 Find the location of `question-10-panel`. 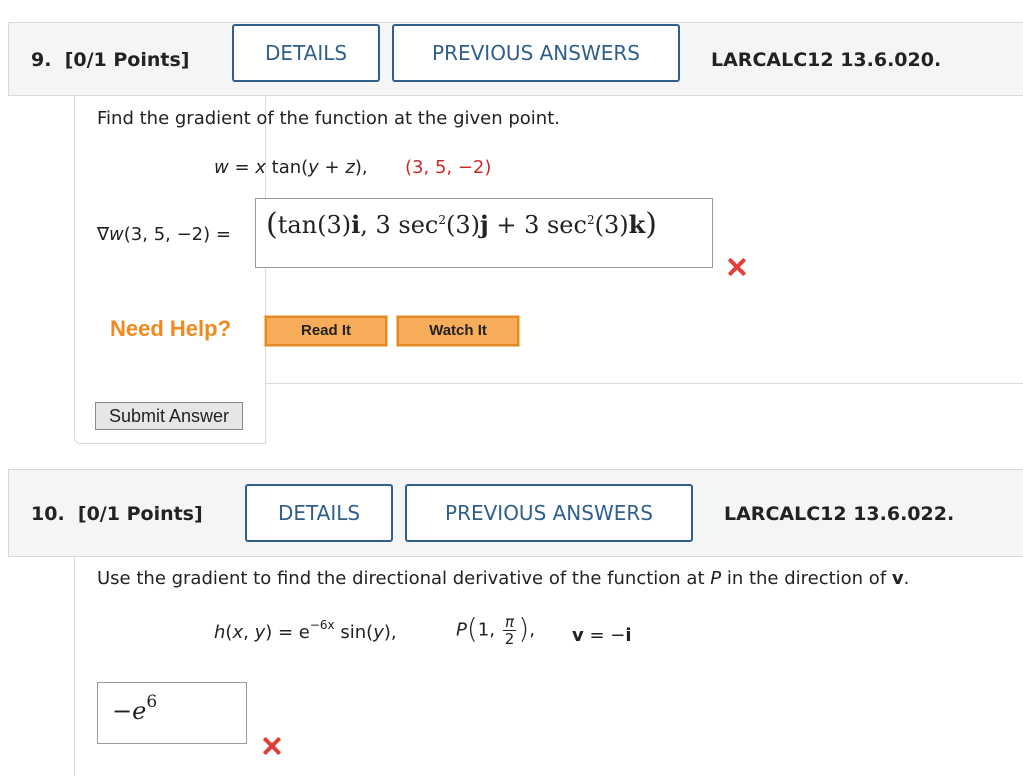

question-10-panel is located at coordinates (74, 666).